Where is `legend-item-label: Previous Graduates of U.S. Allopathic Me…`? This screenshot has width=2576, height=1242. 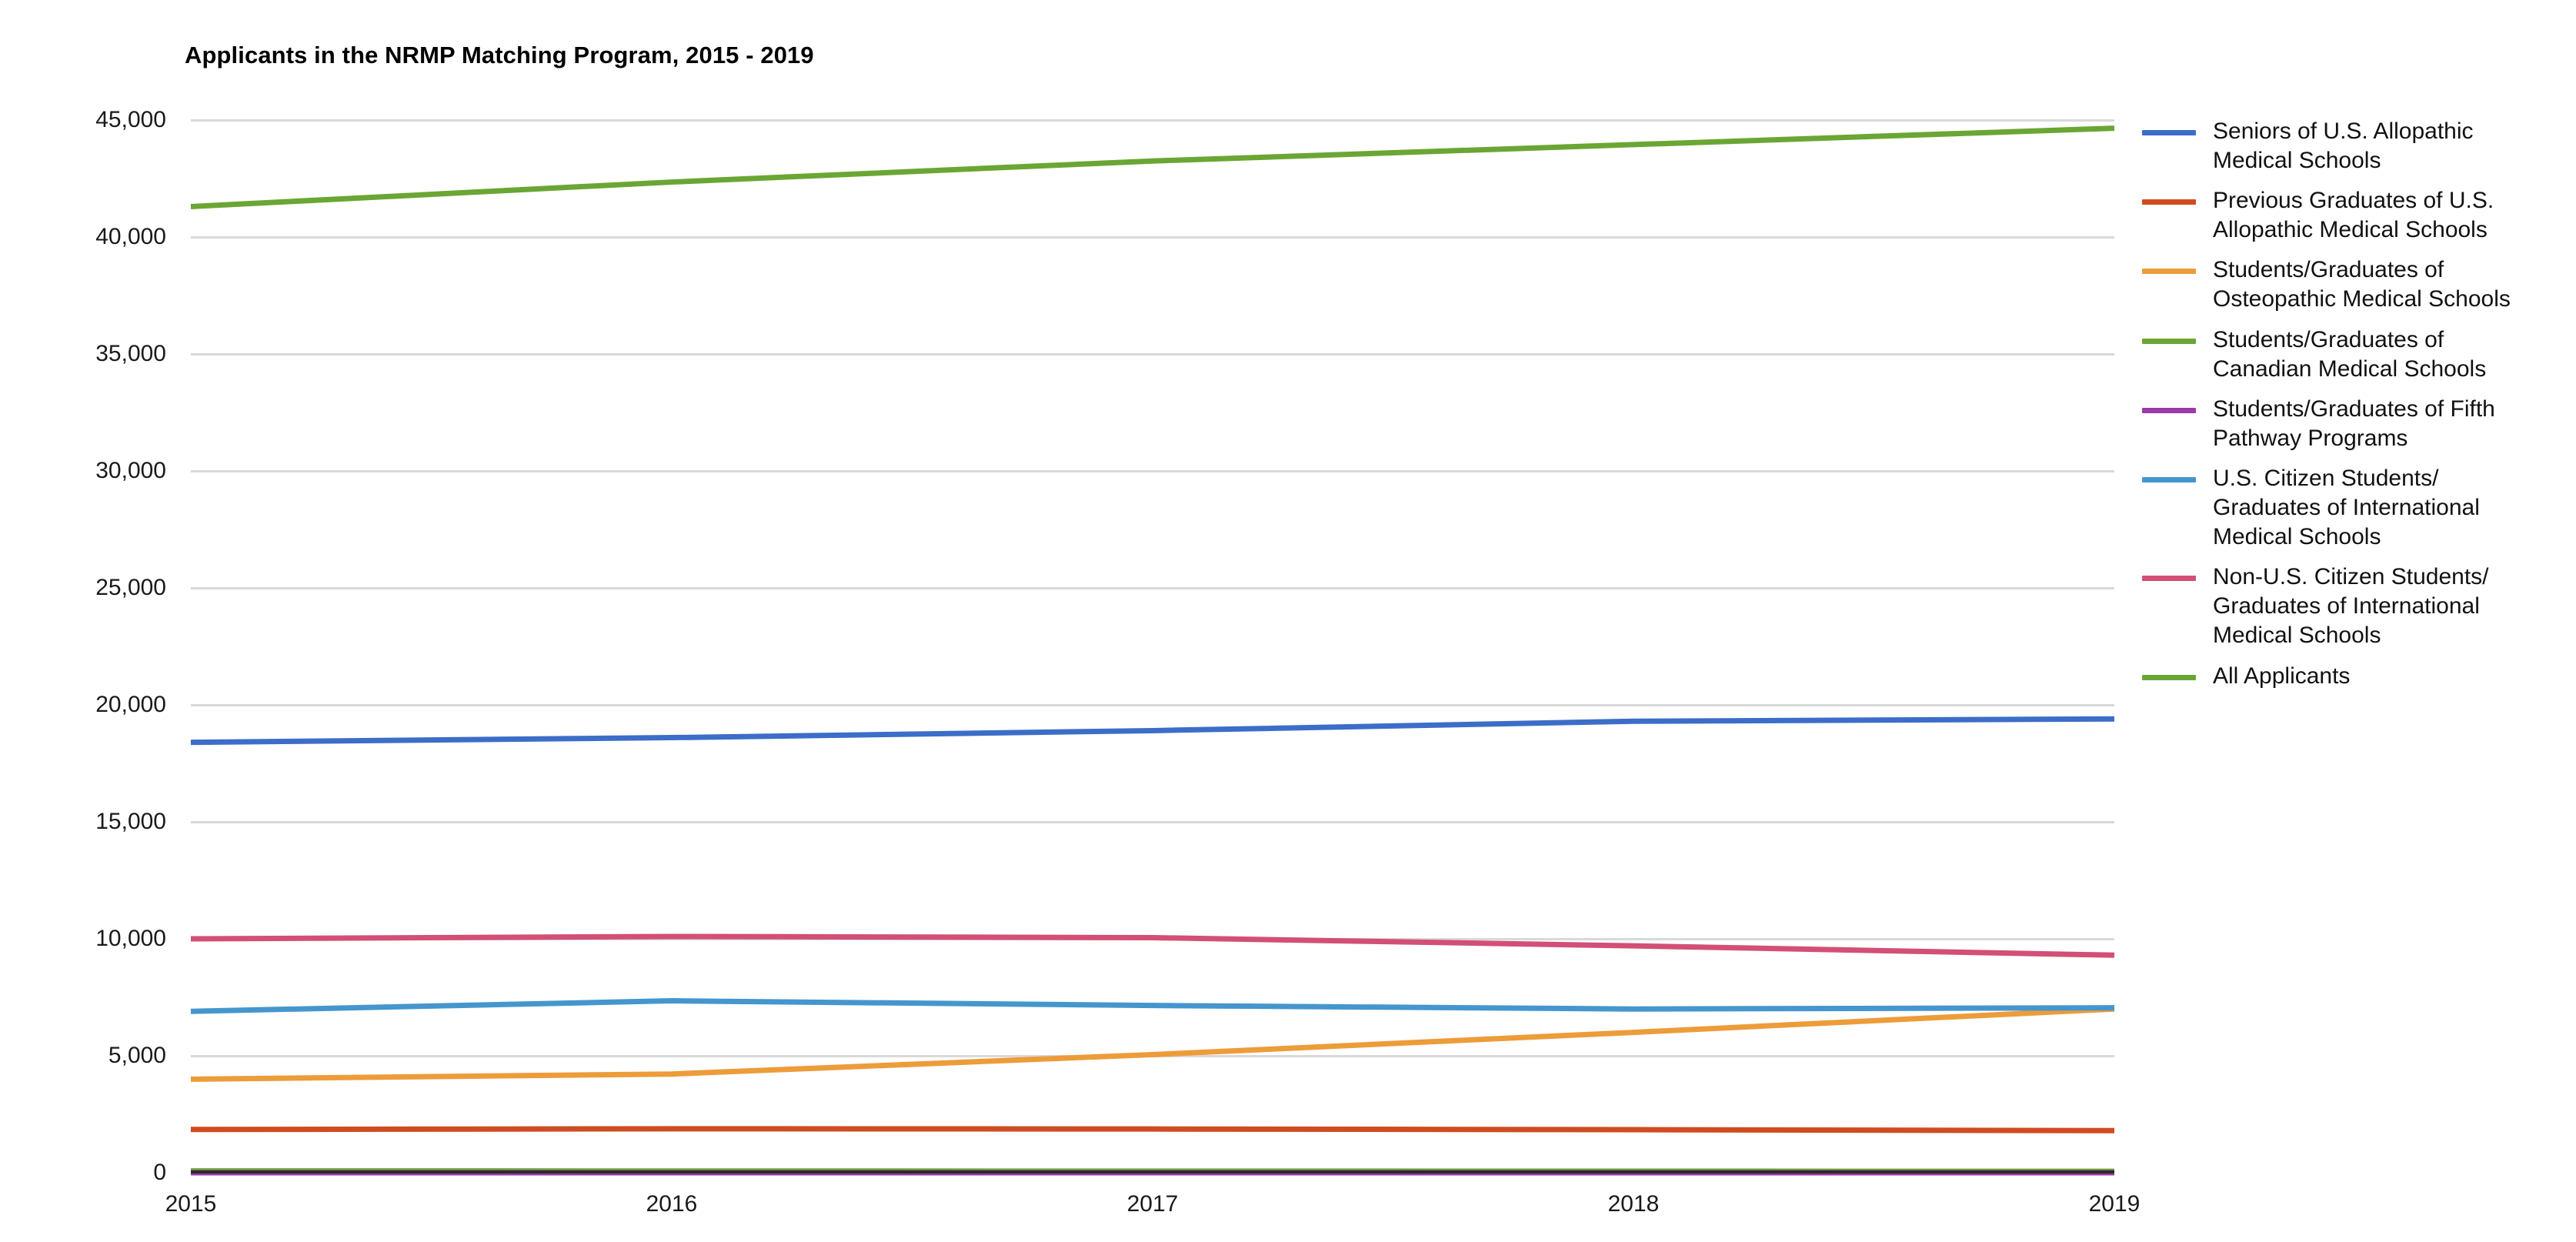
legend-item-label: Previous Graduates of U.S. Allopathic Me… is located at coordinates (2353, 216).